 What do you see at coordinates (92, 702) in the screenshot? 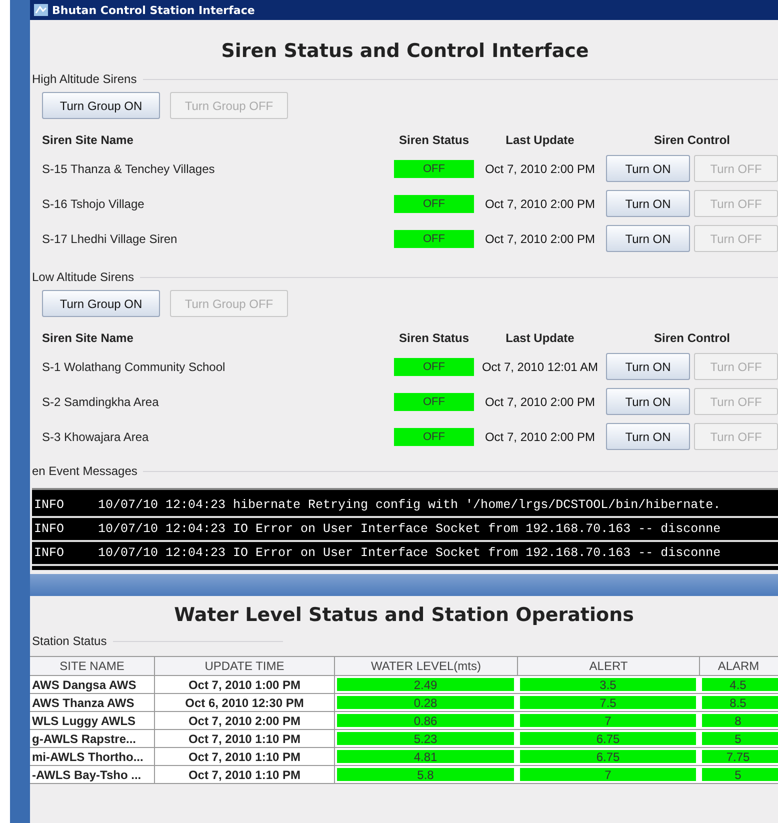
I see `table-cell: AWS Thanza AWS` at bounding box center [92, 702].